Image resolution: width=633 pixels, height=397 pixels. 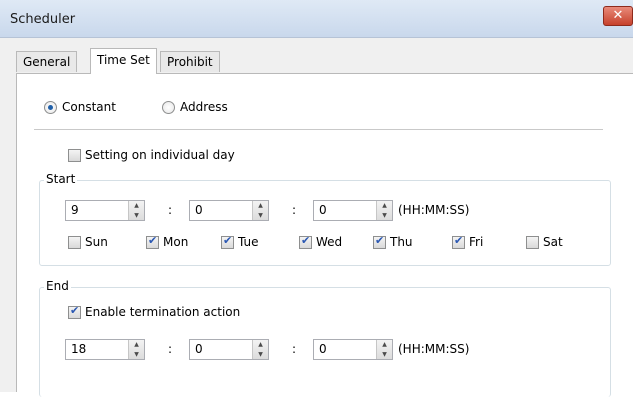 What do you see at coordinates (458, 241) in the screenshot?
I see `day-fri-box` at bounding box center [458, 241].